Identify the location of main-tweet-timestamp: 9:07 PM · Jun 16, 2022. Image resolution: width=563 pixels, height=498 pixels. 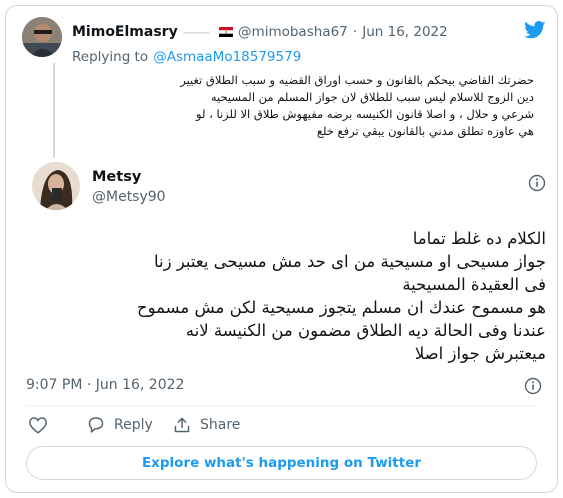
(105, 385).